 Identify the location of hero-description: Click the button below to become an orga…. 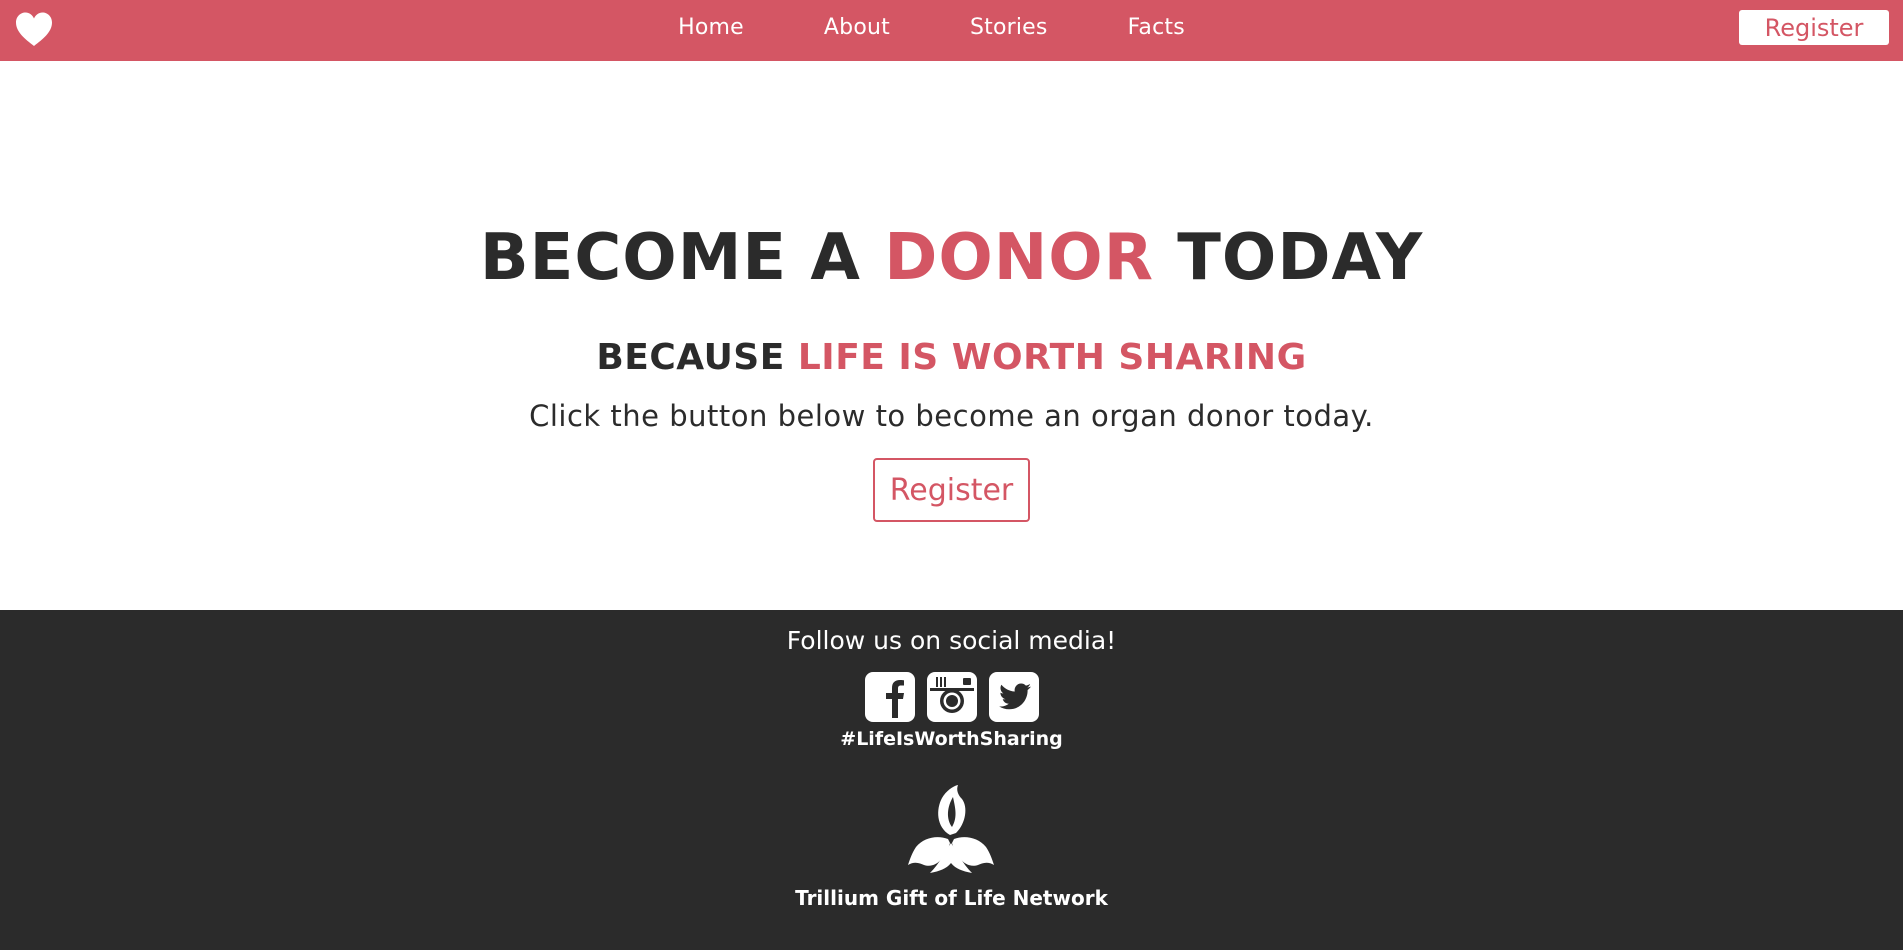
(951, 416).